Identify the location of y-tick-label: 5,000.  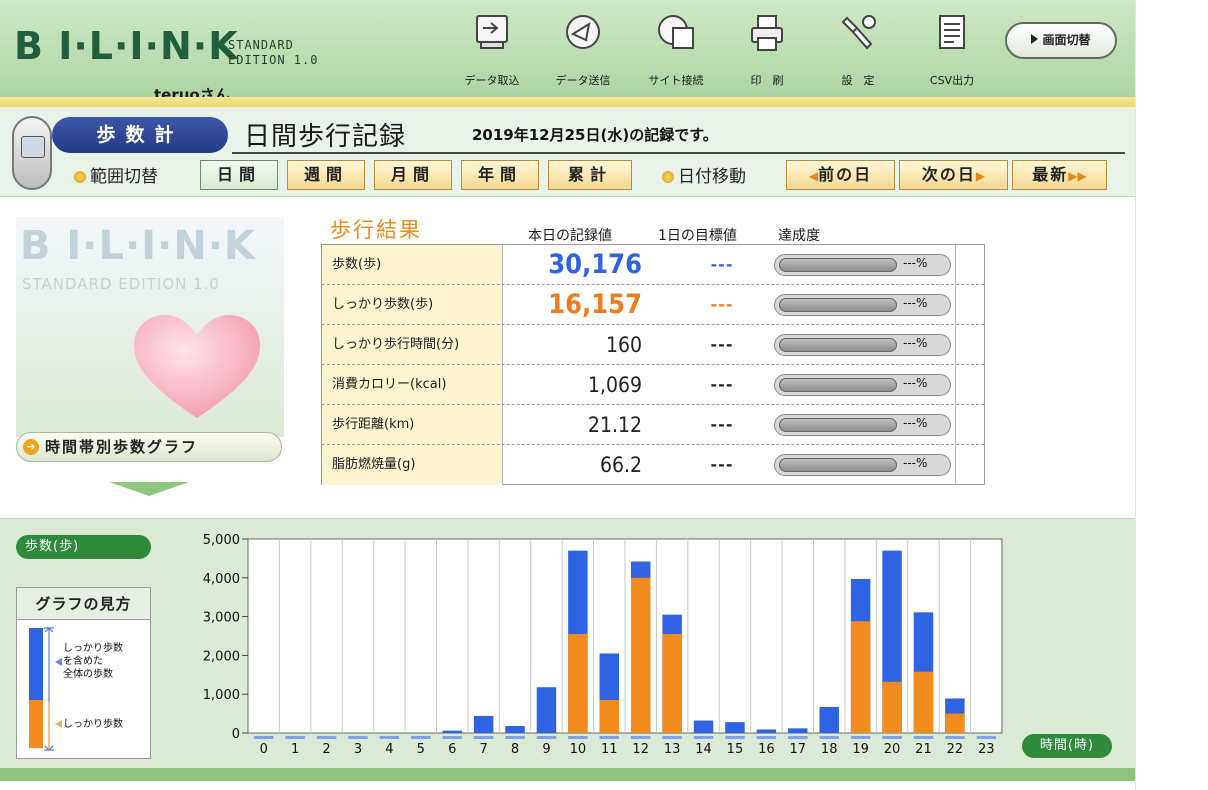
(221, 540).